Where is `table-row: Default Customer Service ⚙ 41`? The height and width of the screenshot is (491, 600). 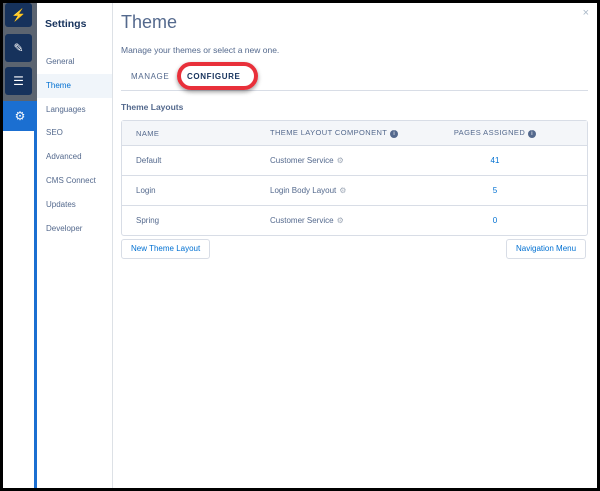
table-row: Default Customer Service ⚙ 41 is located at coordinates (354, 160).